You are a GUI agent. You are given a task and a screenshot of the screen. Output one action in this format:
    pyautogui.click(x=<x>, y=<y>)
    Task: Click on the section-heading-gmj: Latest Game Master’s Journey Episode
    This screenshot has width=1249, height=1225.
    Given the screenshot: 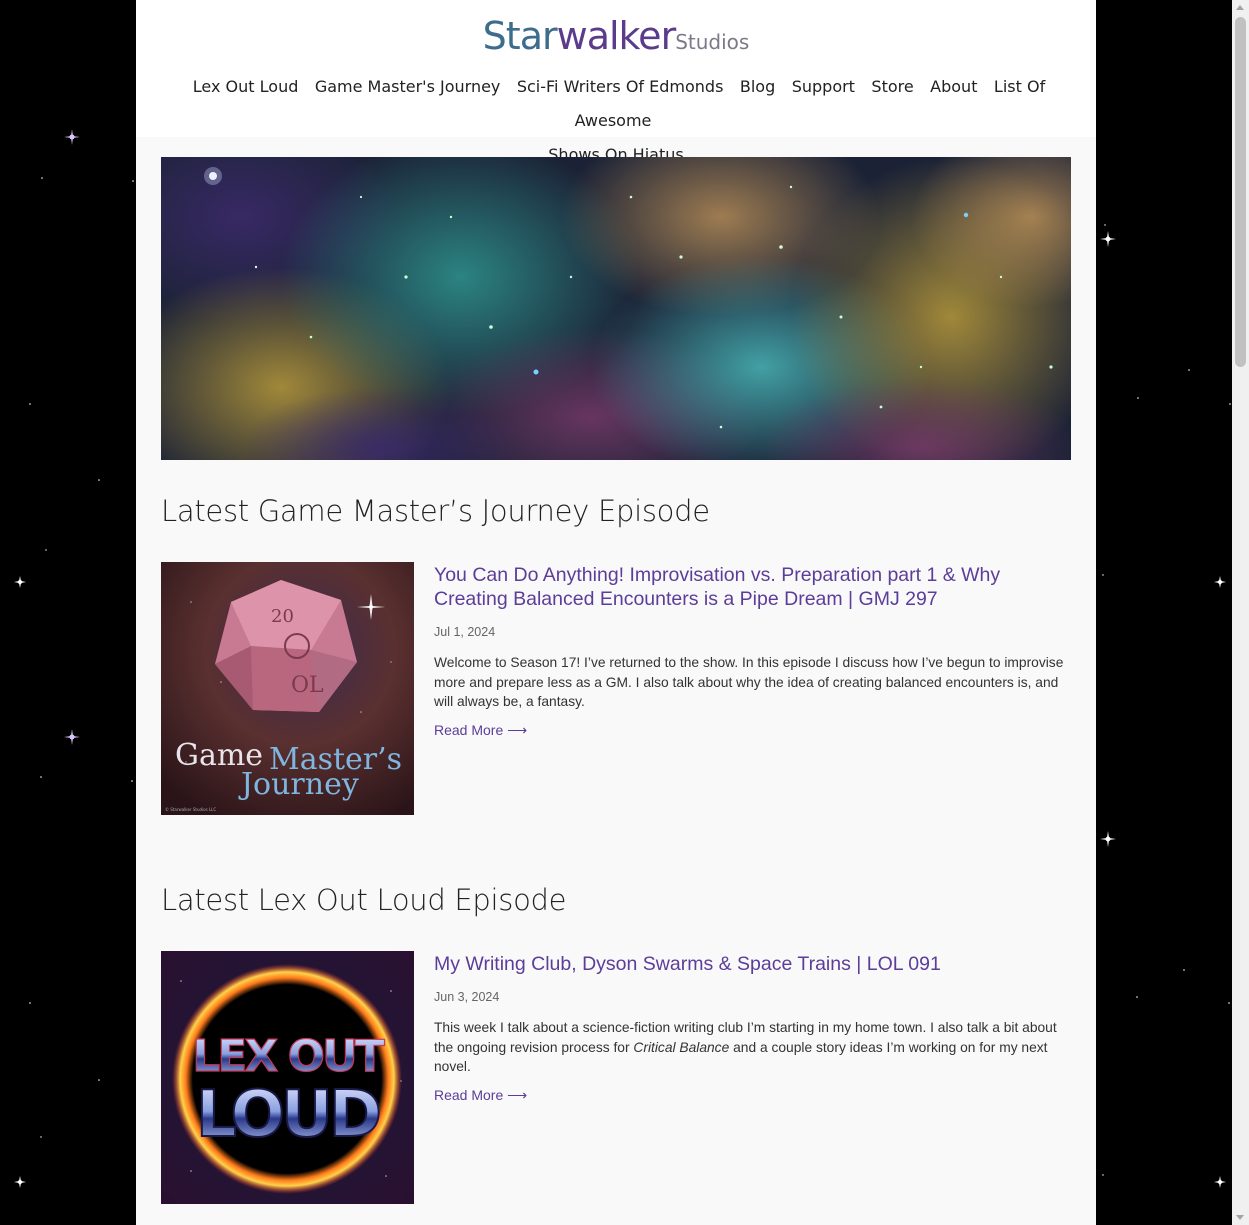 What is the action you would take?
    pyautogui.click(x=435, y=511)
    